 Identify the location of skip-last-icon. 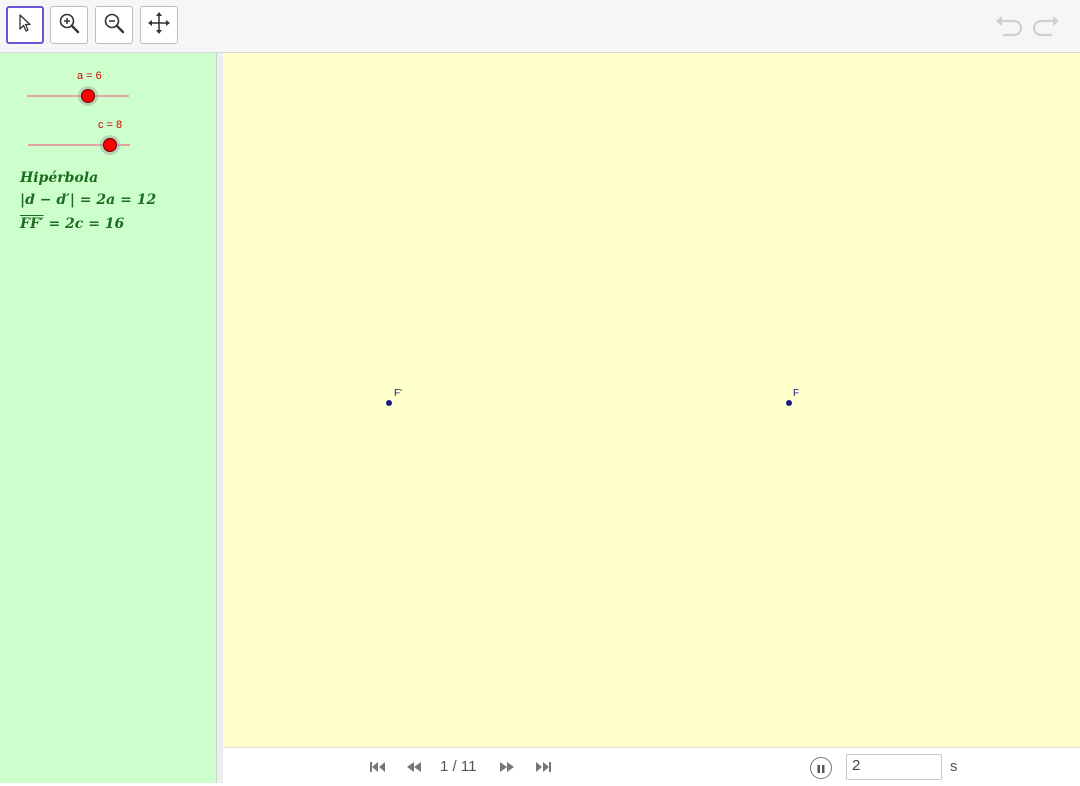
(543, 767).